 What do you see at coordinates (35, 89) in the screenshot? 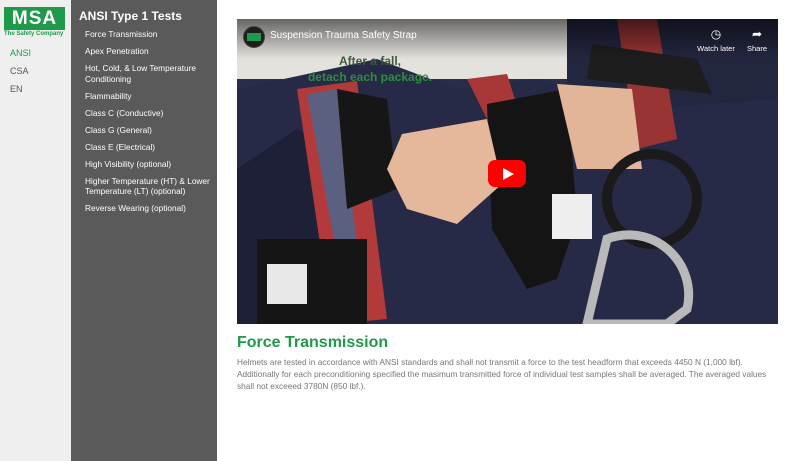
I see `standard-item-en: EN` at bounding box center [35, 89].